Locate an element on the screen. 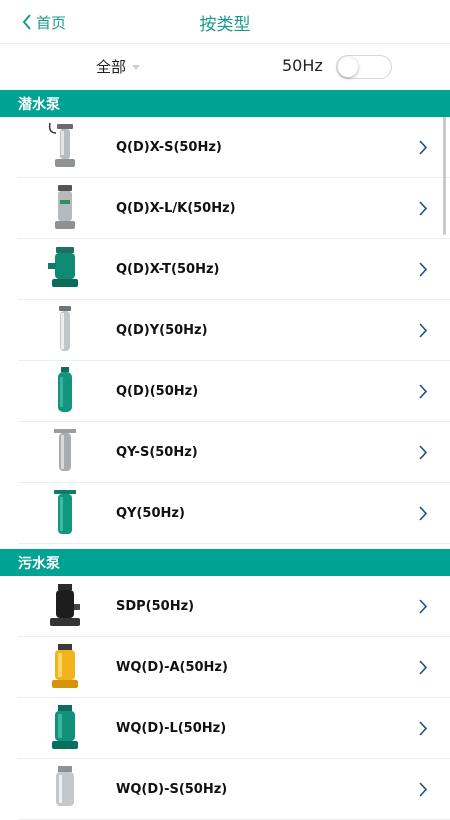 Image resolution: width=450 pixels, height=820 pixels. item-label: Q(D)Y(50Hz) is located at coordinates (162, 330).